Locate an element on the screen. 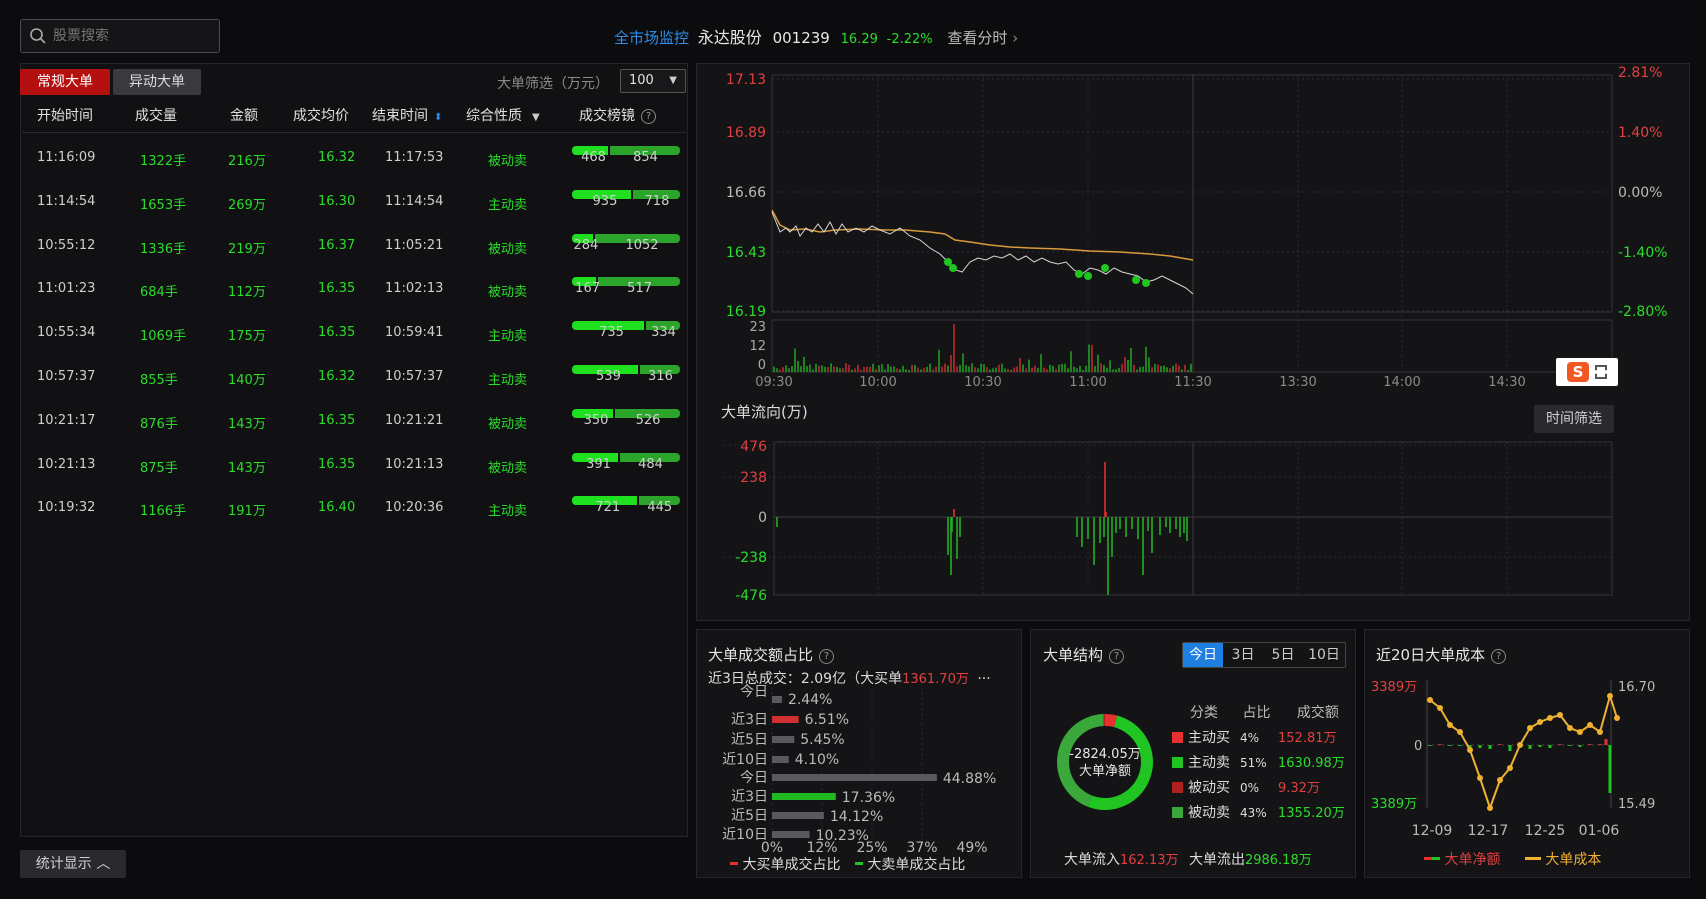 Image resolution: width=1706 pixels, height=899 pixels. pct-tick: 0.00% is located at coordinates (1640, 193).